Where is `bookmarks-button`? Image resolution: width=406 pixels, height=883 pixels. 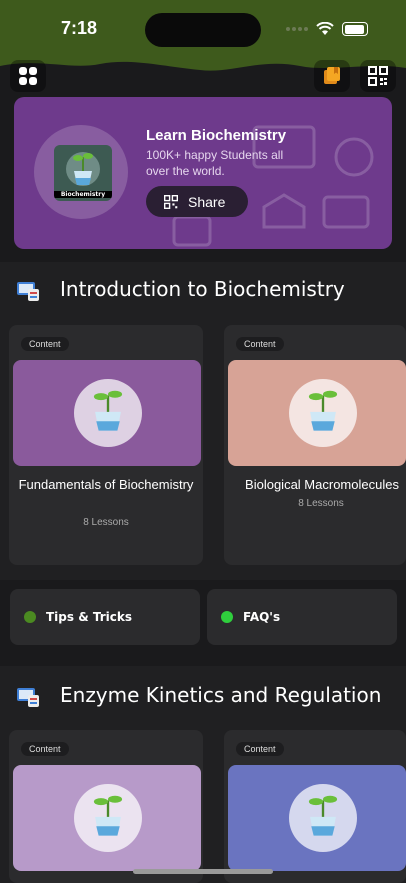
bookmarks-button is located at coordinates (332, 76).